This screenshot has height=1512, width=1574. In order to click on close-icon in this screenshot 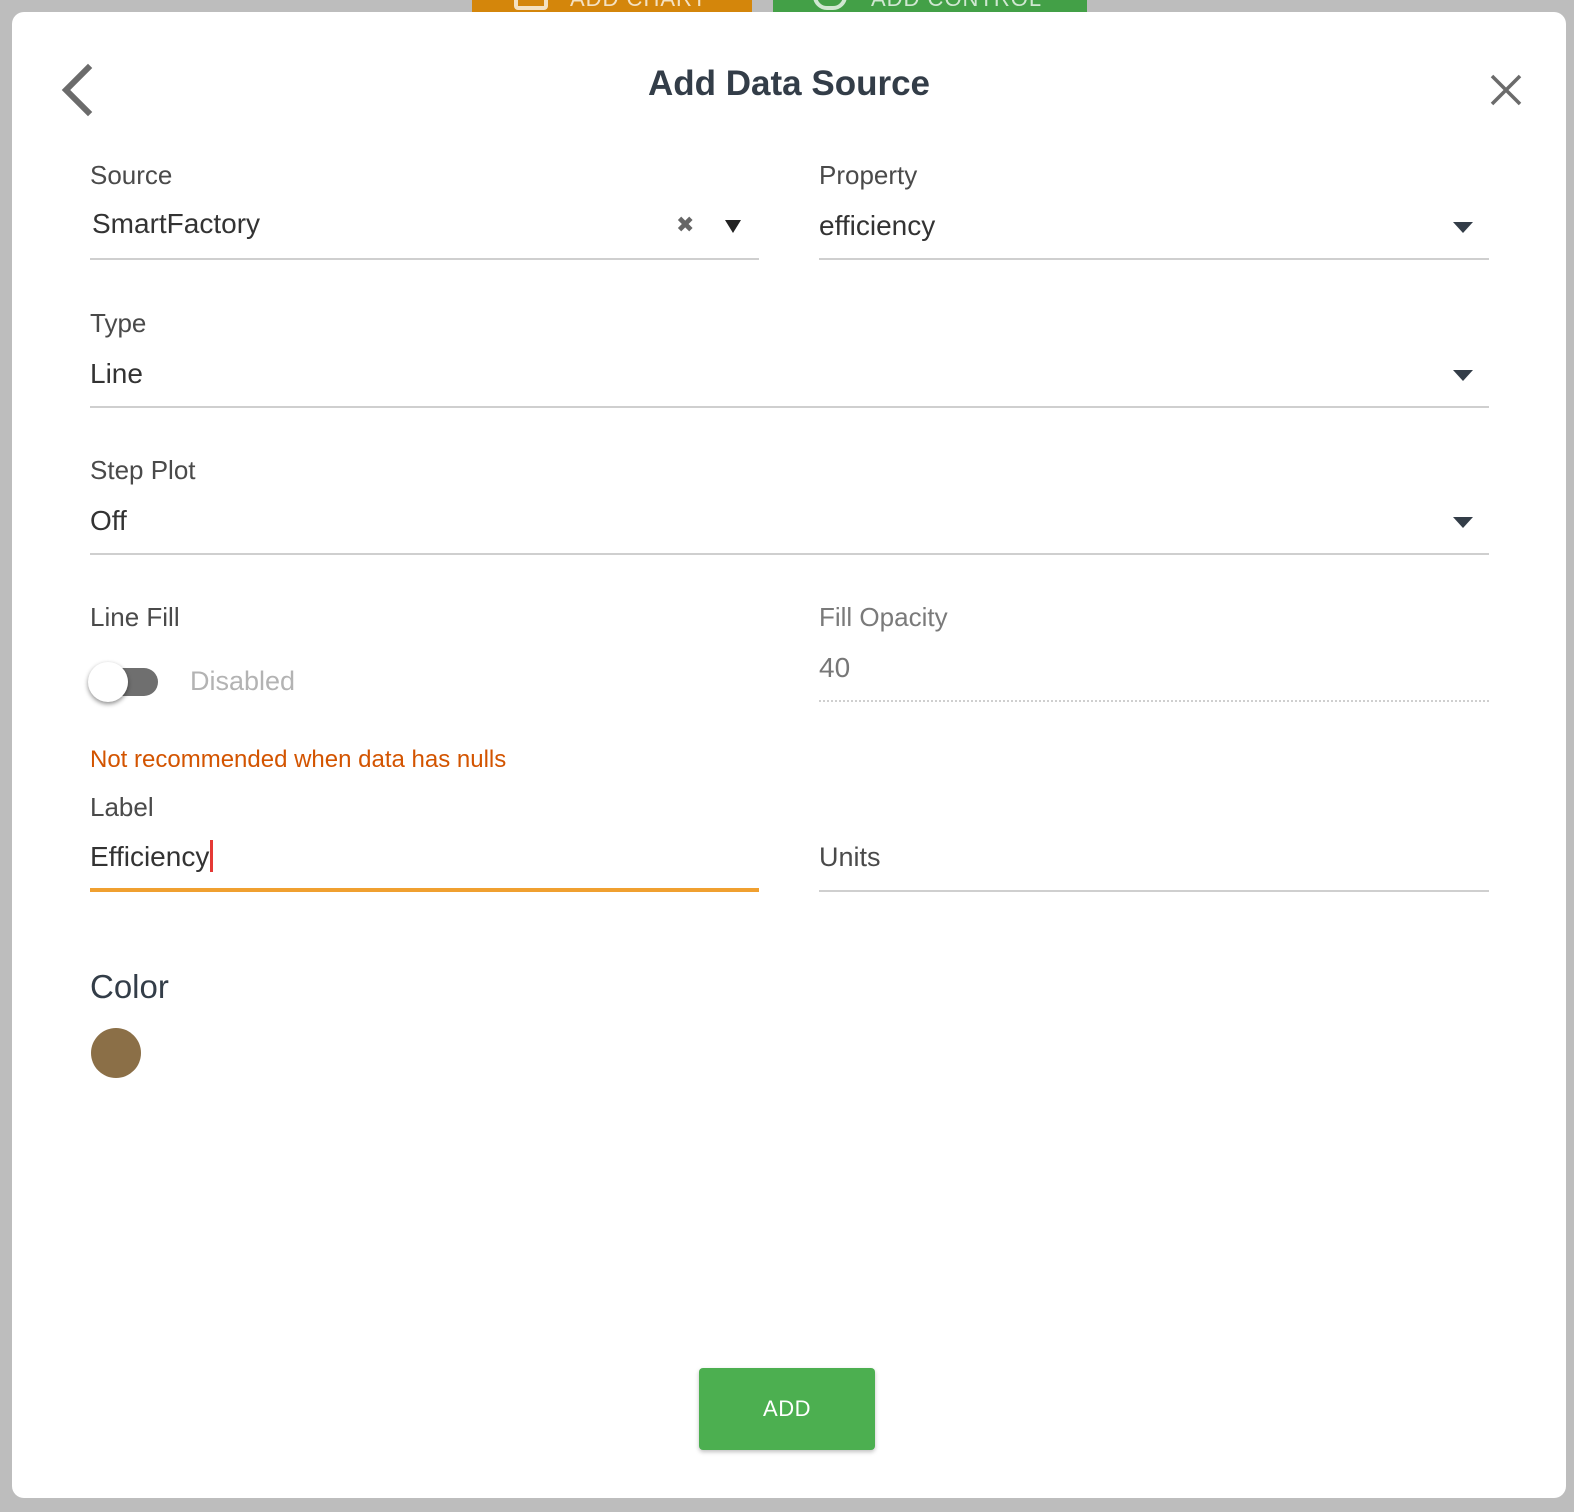, I will do `click(1506, 90)`.